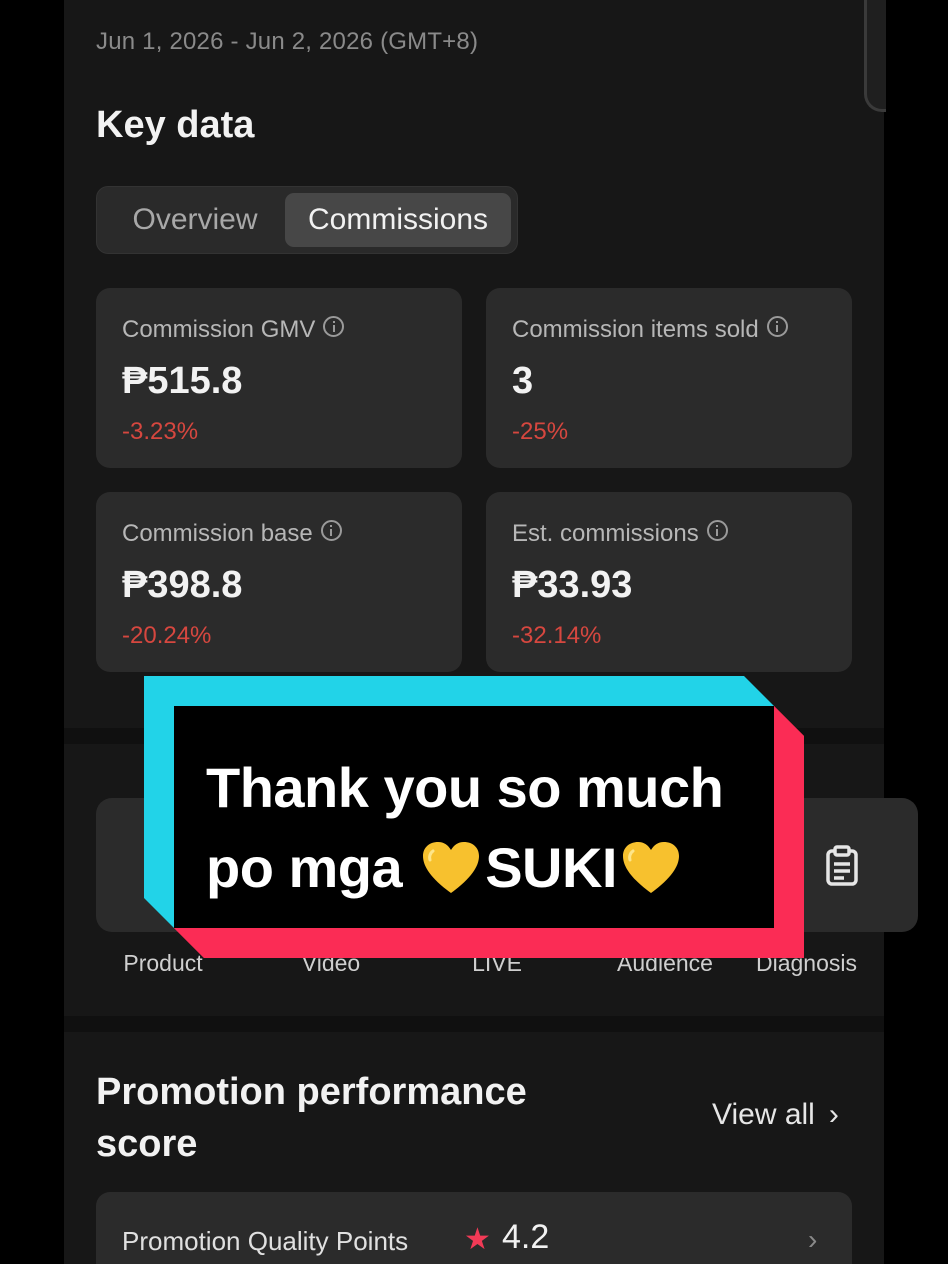 This screenshot has width=948, height=1264. Describe the element at coordinates (287, 42) in the screenshot. I see `date-range: Jun 1, 2026 - Jun 2, 2026 (GMT+8)` at that location.